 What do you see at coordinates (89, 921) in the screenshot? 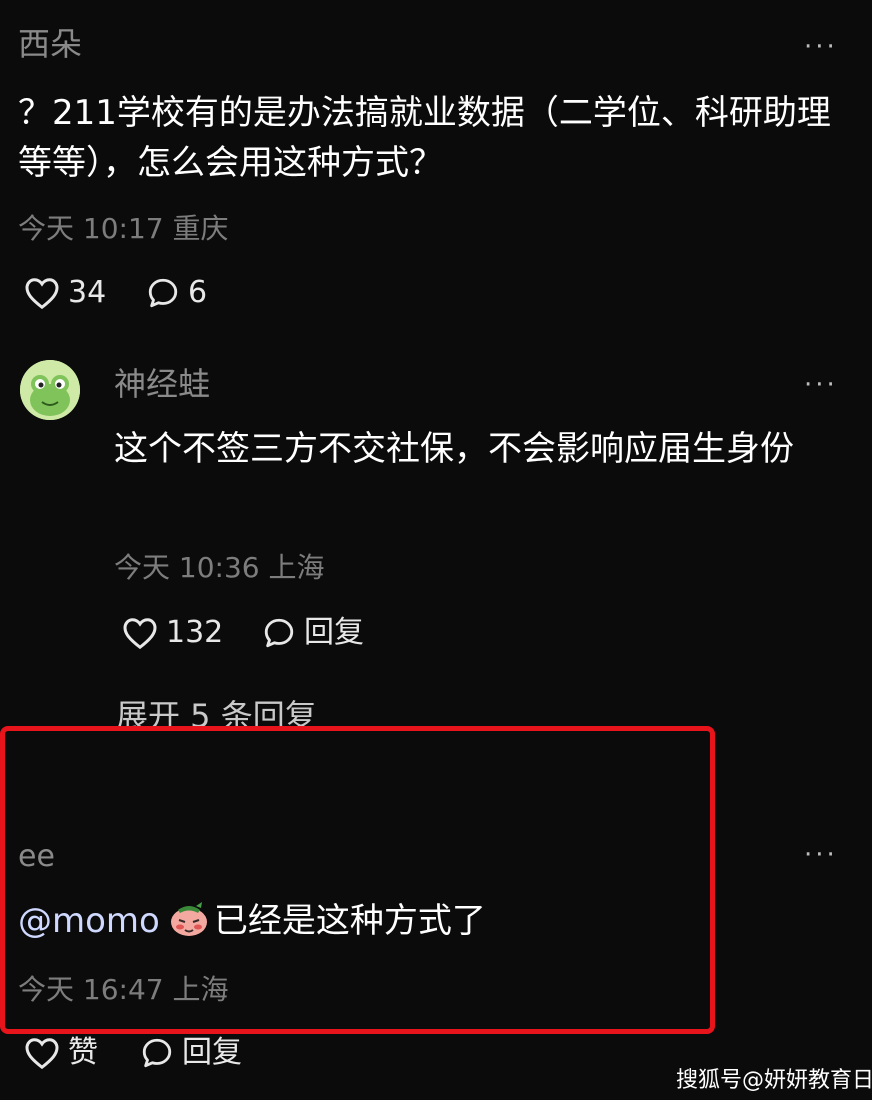
I see `mention-link: @momo` at bounding box center [89, 921].